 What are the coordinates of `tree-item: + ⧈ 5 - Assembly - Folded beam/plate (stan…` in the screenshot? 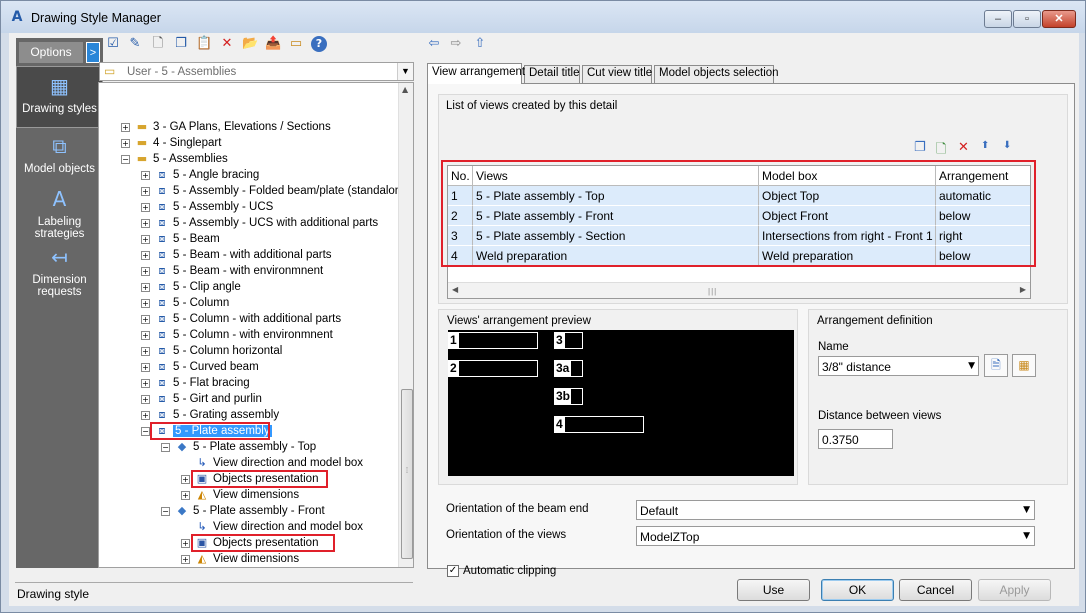 It's located at (274, 191).